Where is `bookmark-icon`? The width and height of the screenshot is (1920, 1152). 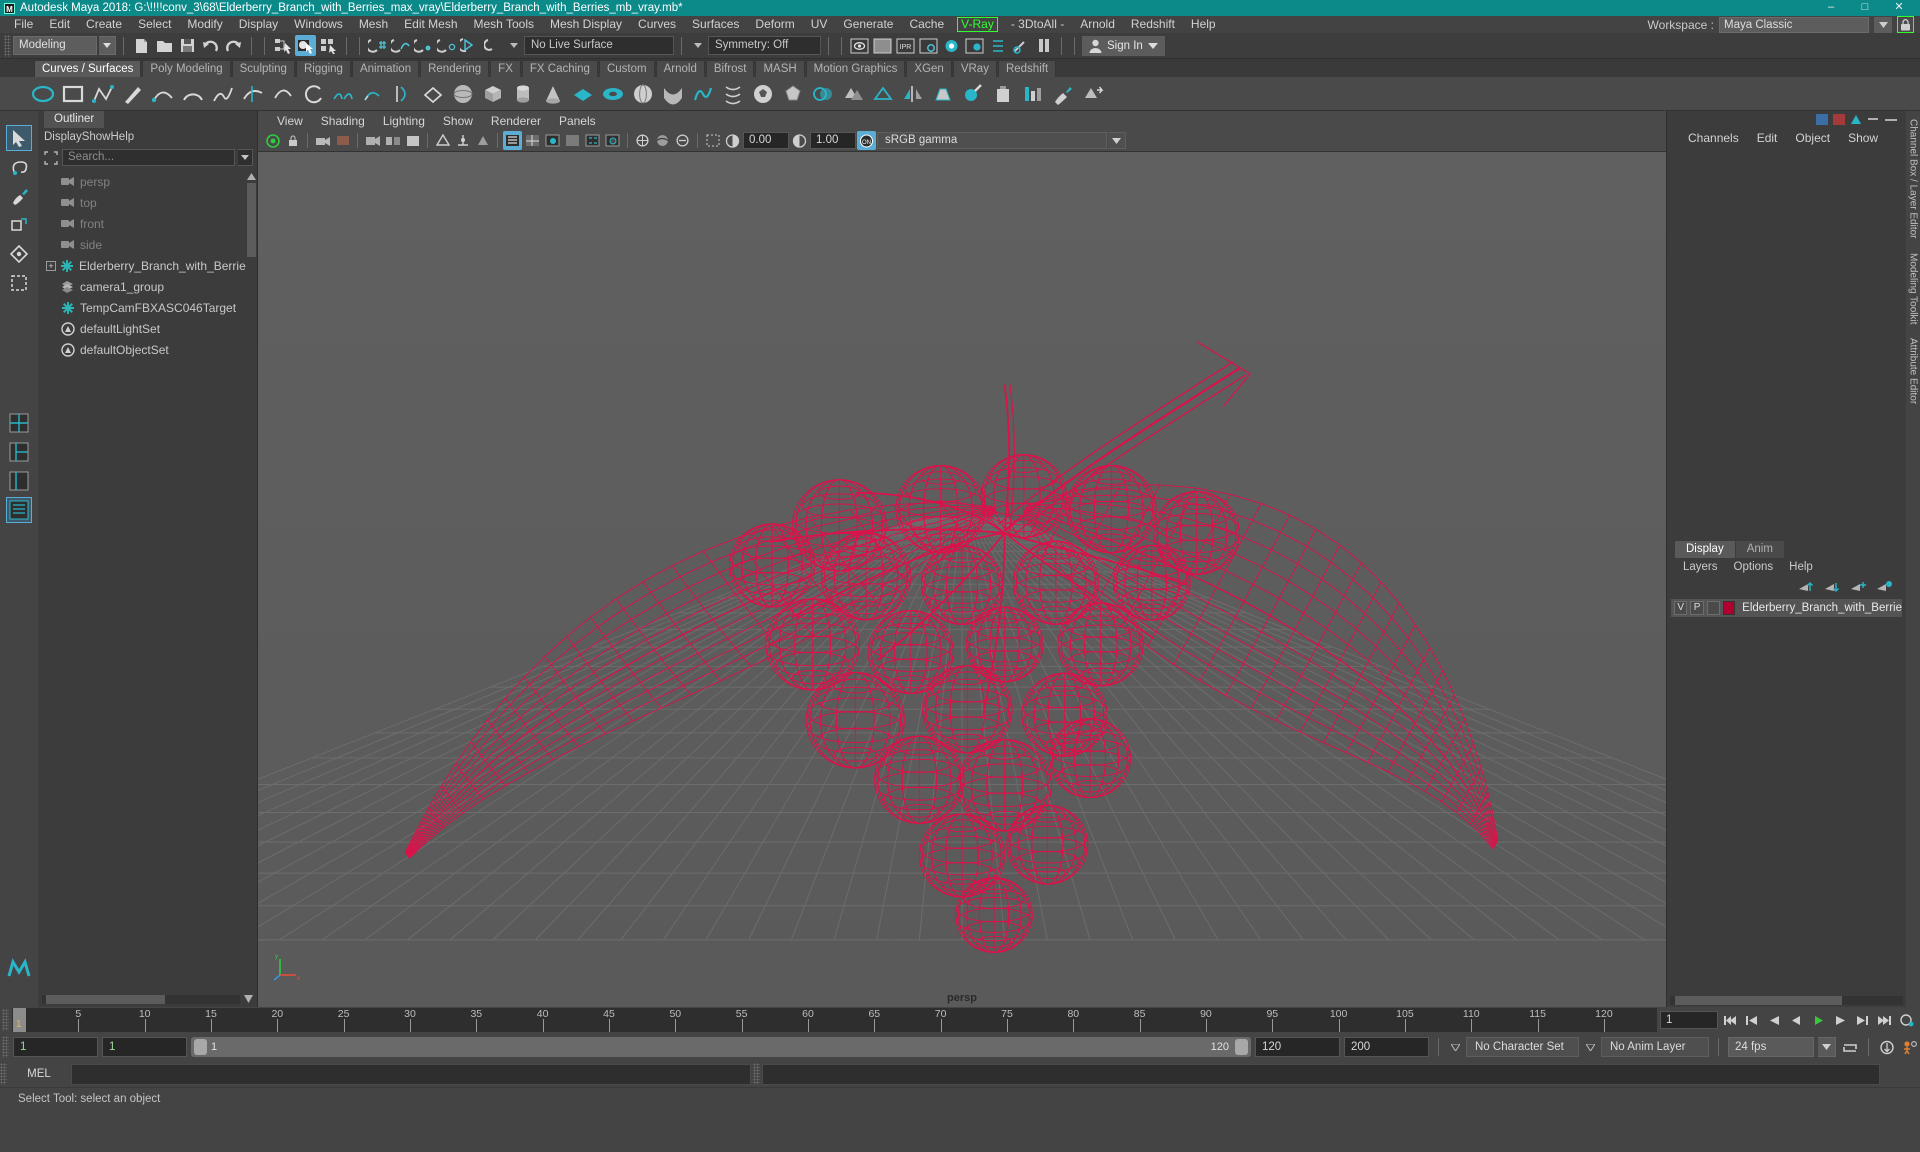 bookmark-icon is located at coordinates (342, 140).